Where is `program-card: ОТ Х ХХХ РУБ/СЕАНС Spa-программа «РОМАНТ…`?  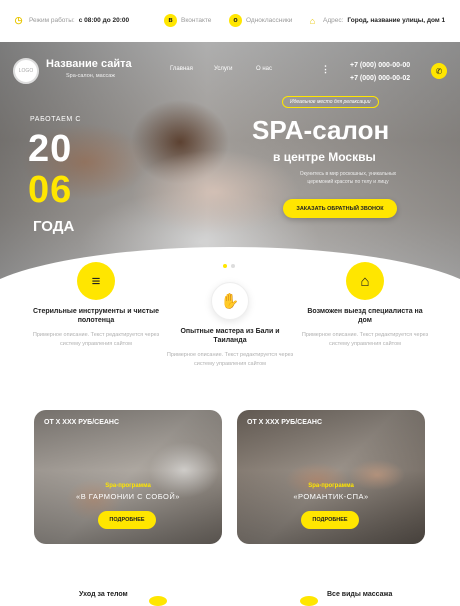
program-card: ОТ Х ХХХ РУБ/СЕАНС Spa-программа «РОМАНТ… is located at coordinates (331, 477).